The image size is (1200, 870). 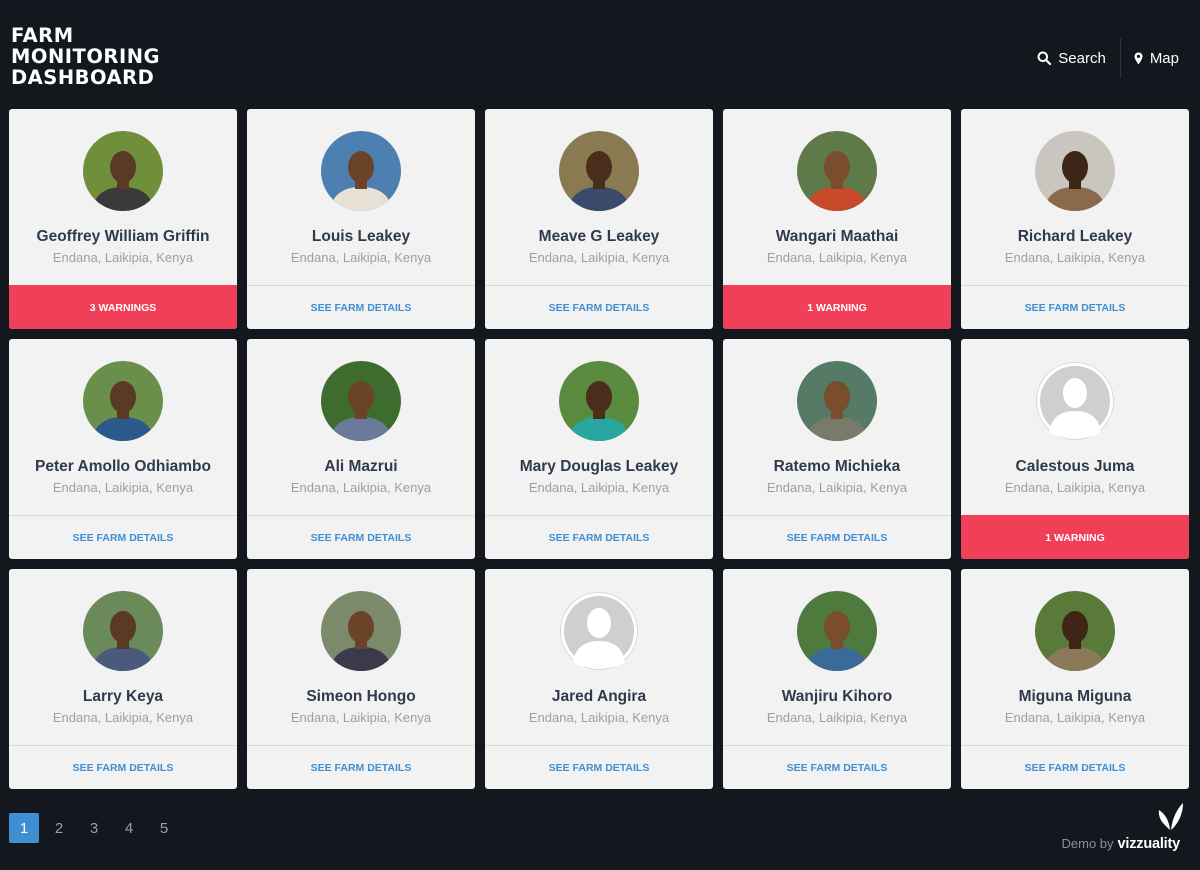 I want to click on page-link-5: 5, so click(x=164, y=828).